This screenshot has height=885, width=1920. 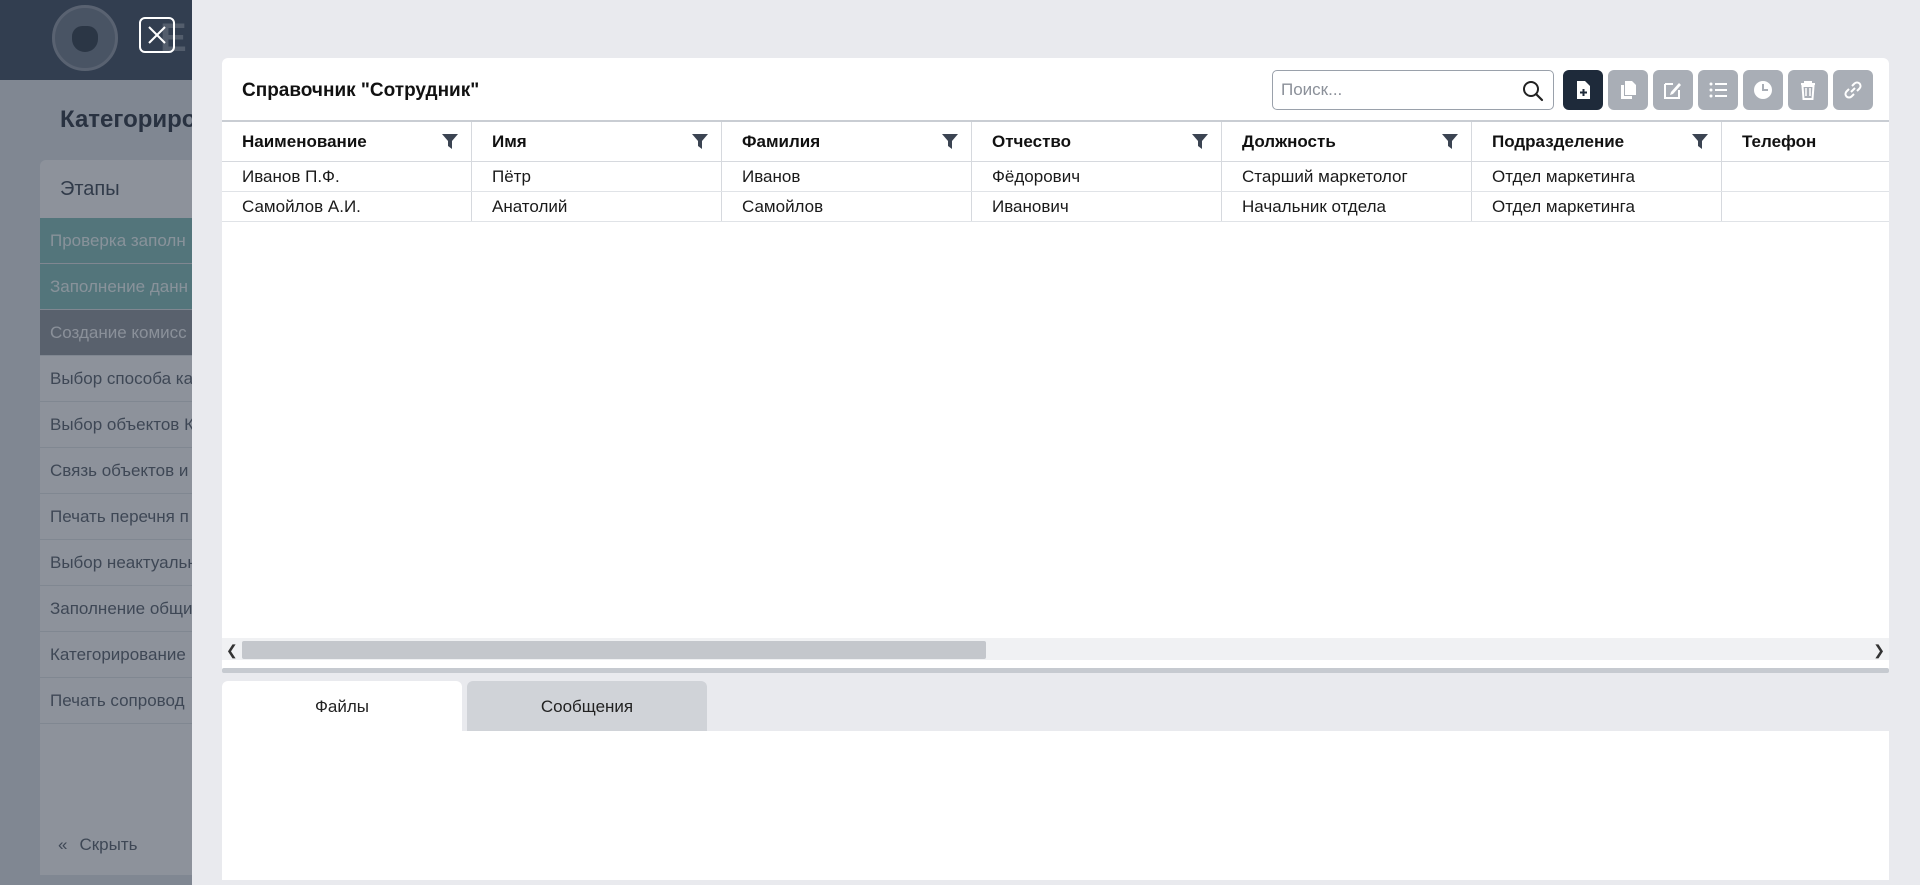 I want to click on column-header: Имя, so click(x=597, y=142).